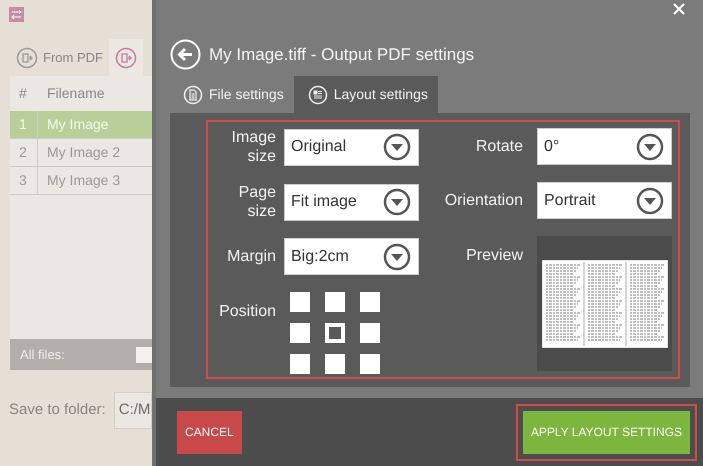  I want to click on dropdown-select: Portrait, so click(604, 200).